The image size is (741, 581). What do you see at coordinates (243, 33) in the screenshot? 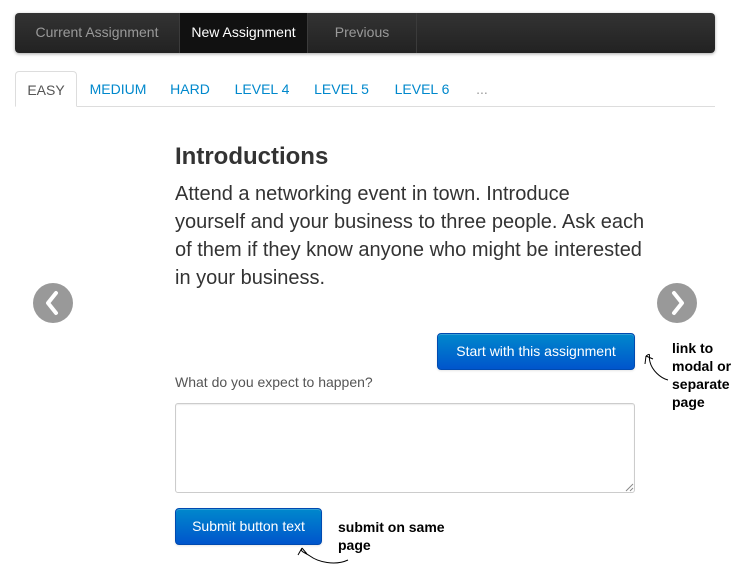
I see `nav-item-new-assignment: New Assignment` at bounding box center [243, 33].